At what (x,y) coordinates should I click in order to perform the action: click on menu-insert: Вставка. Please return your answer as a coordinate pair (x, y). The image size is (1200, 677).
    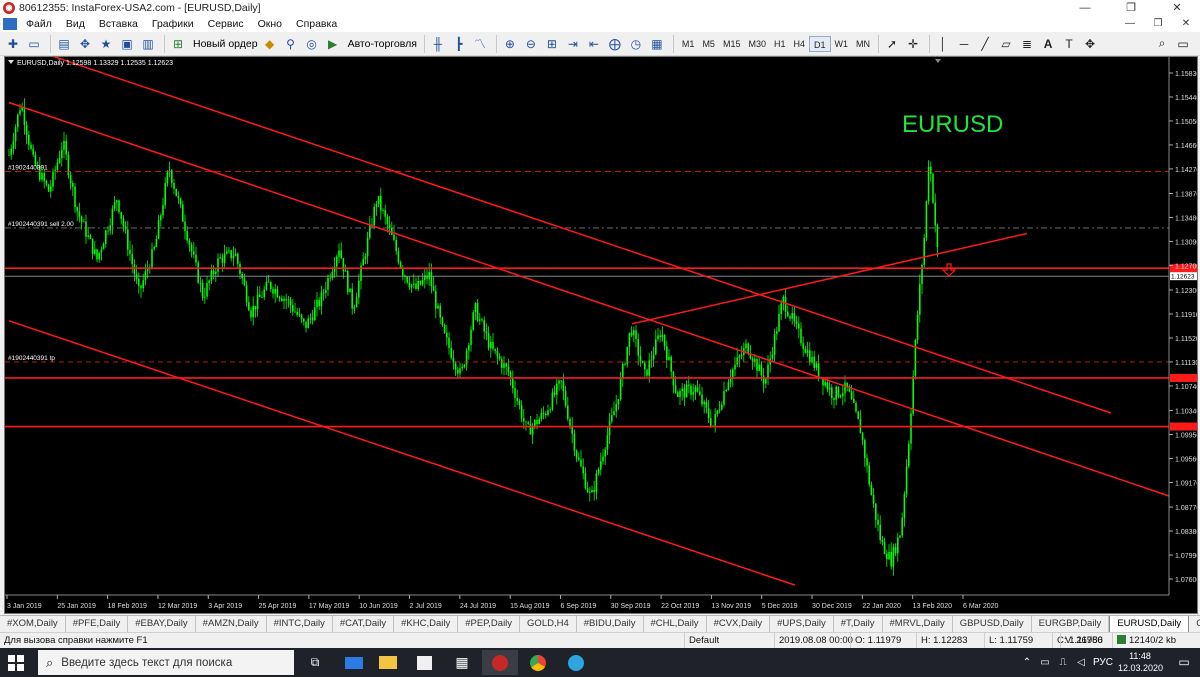
    Looking at the image, I should click on (118, 24).